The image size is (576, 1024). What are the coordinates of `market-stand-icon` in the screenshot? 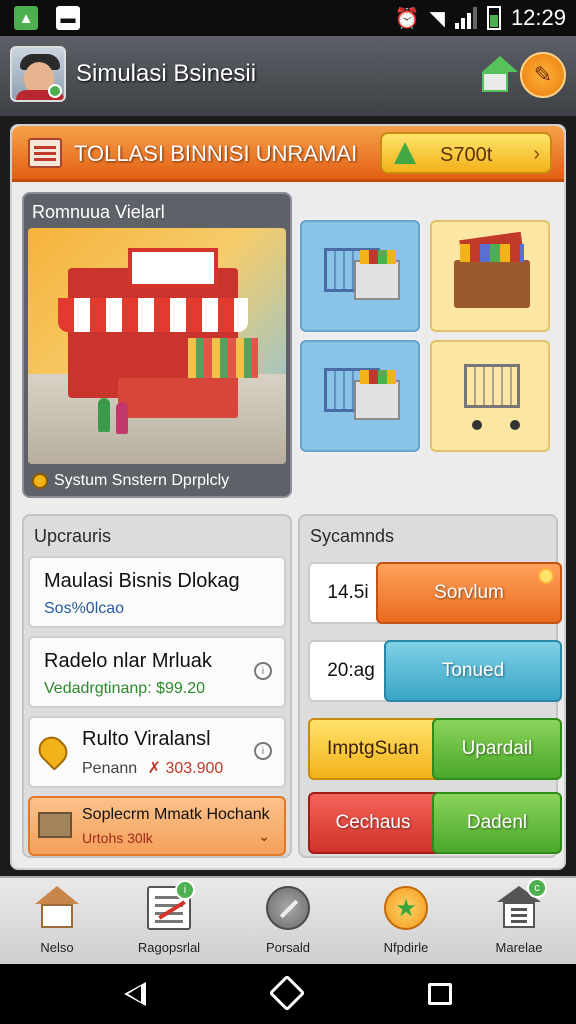 It's located at (492, 276).